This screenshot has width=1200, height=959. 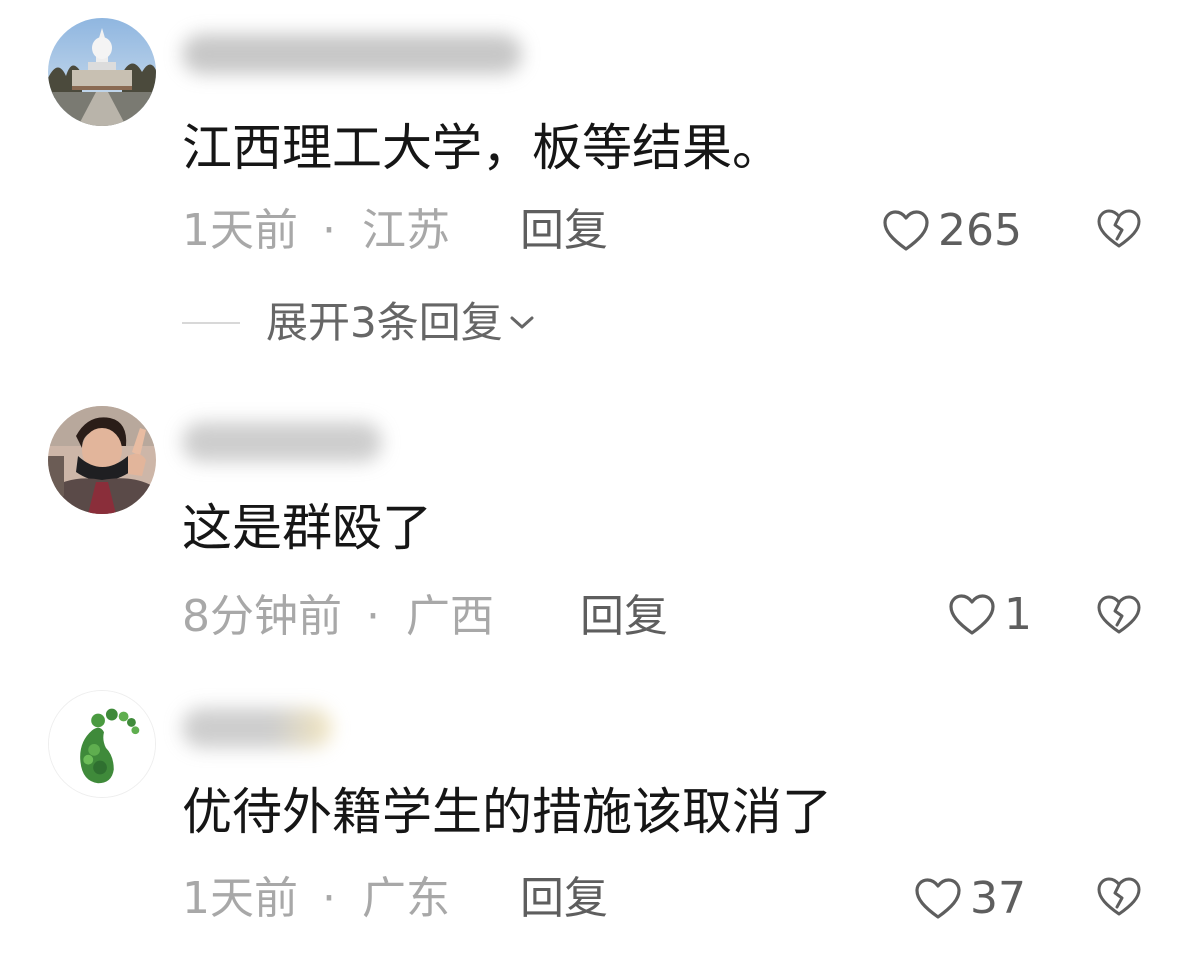 What do you see at coordinates (1018, 614) in the screenshot?
I see `like-count: 1` at bounding box center [1018, 614].